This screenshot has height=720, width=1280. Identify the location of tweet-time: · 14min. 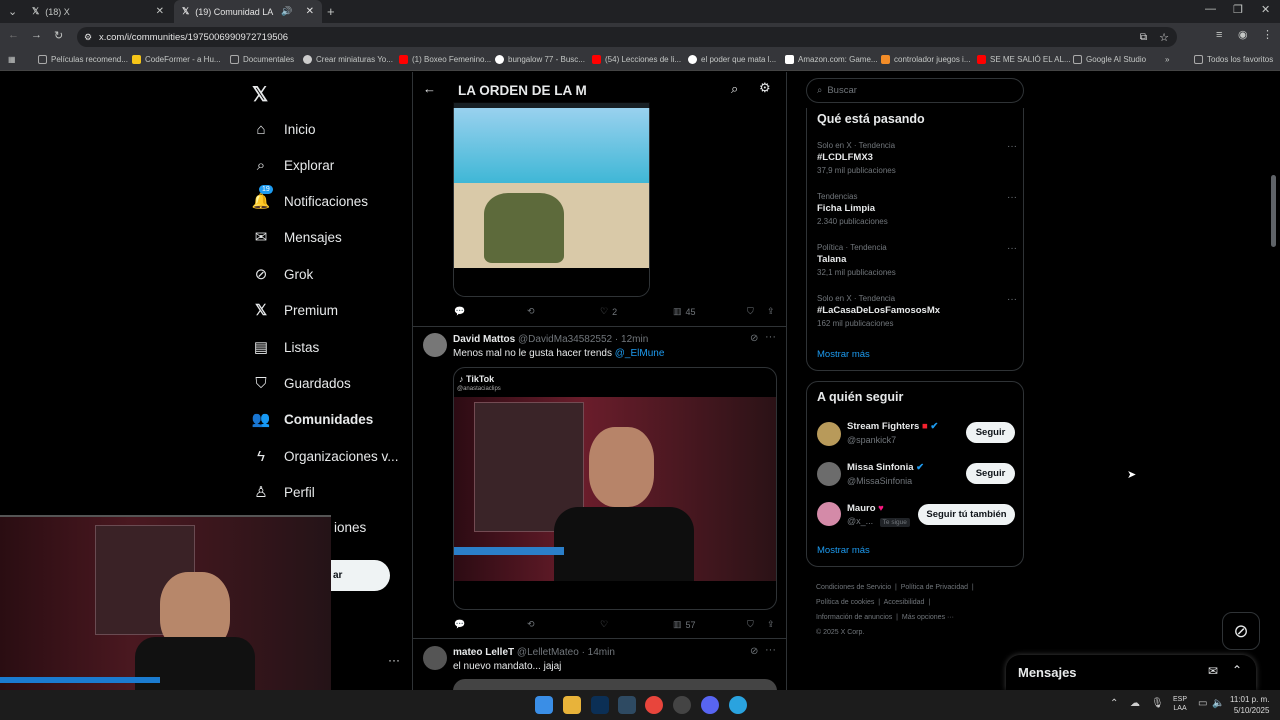
(598, 652).